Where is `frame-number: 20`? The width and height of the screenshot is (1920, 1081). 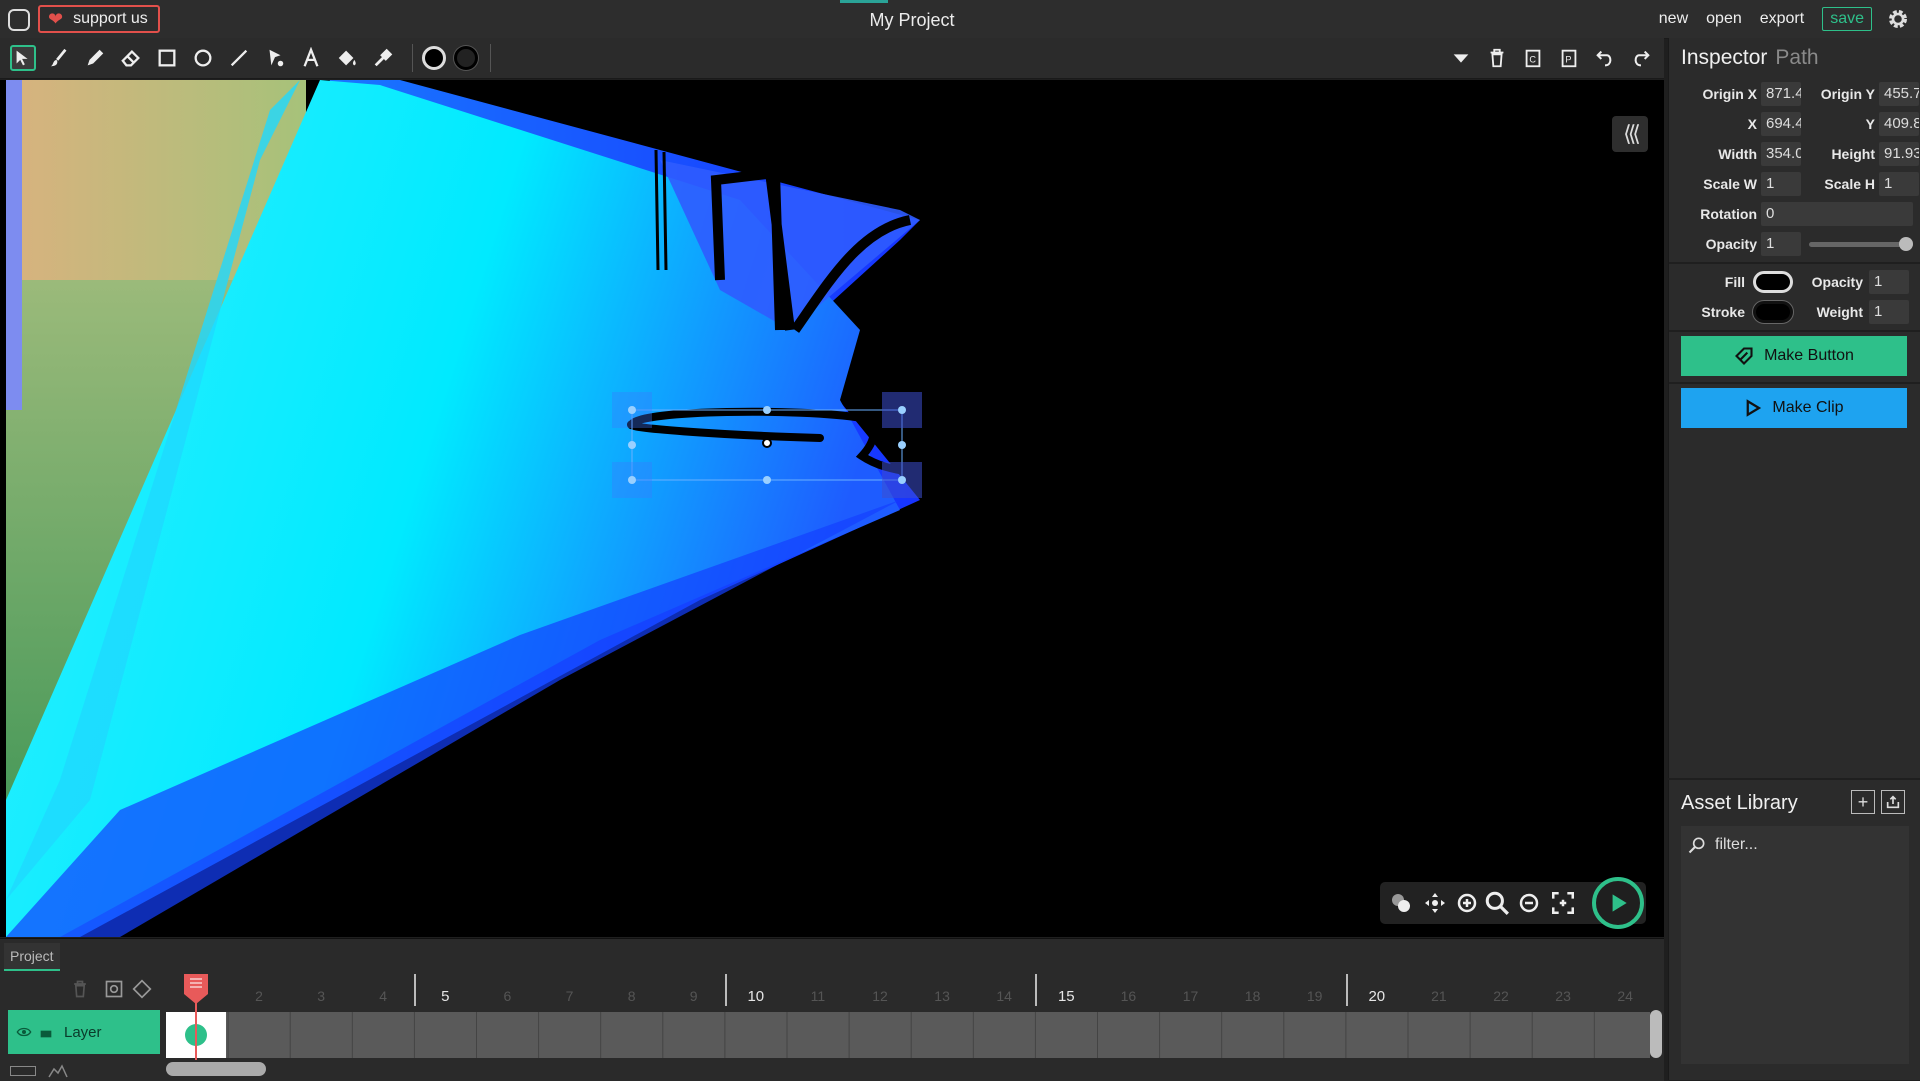
frame-number: 20 is located at coordinates (1377, 996).